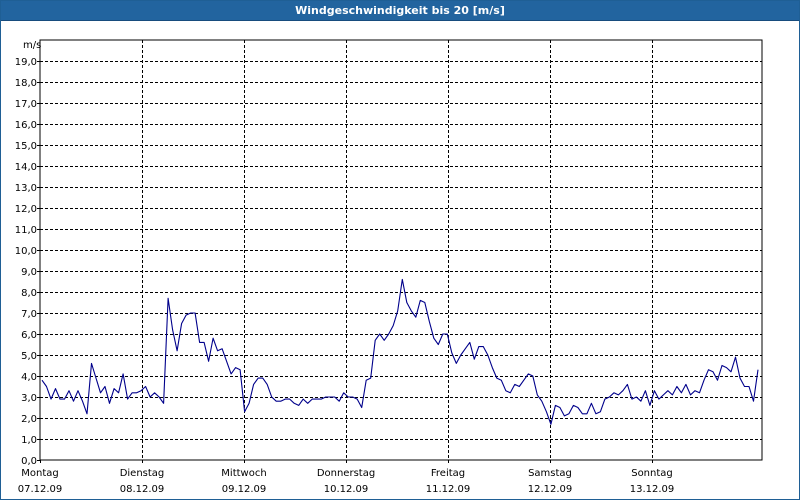 This screenshot has height=500, width=800. Describe the element at coordinates (29, 440) in the screenshot. I see `y-tick-label: 1,0` at that location.